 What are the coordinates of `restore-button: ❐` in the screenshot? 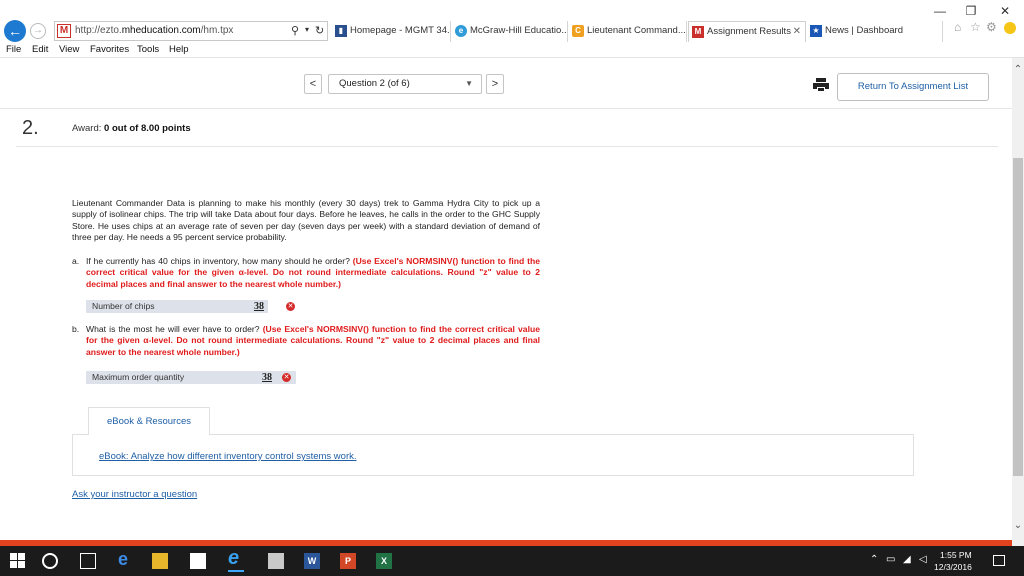 It's located at (971, 11).